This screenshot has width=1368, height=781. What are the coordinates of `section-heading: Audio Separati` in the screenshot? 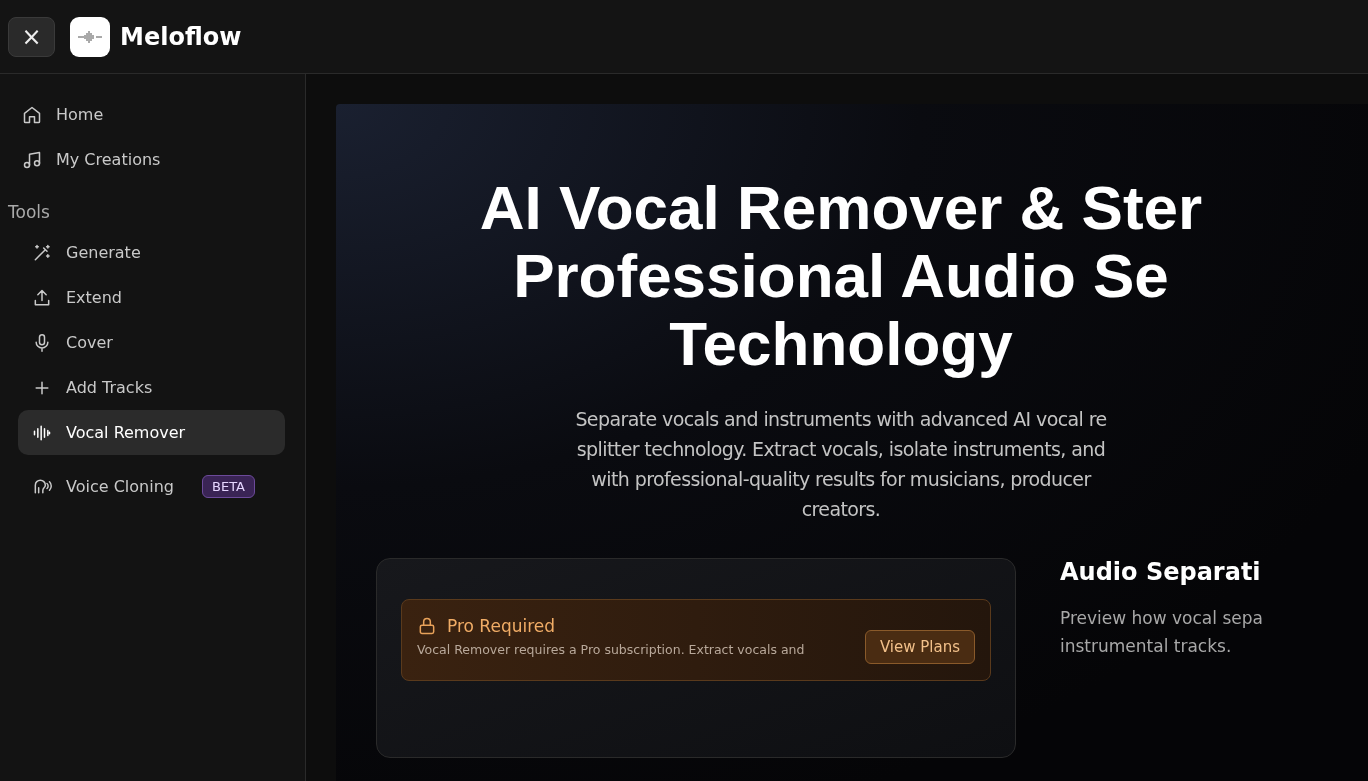 It's located at (1161, 572).